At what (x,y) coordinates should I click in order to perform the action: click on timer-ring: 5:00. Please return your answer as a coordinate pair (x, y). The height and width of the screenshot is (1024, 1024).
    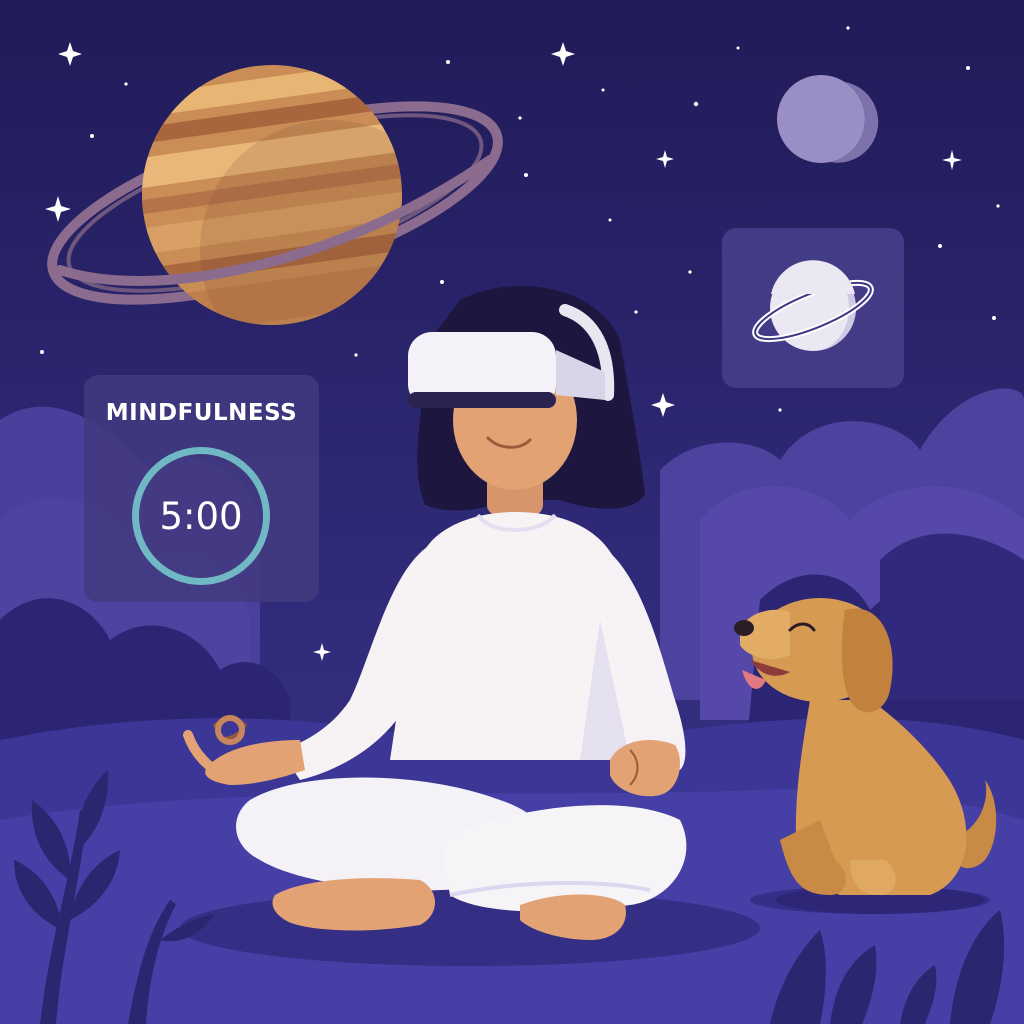
    Looking at the image, I should click on (201, 516).